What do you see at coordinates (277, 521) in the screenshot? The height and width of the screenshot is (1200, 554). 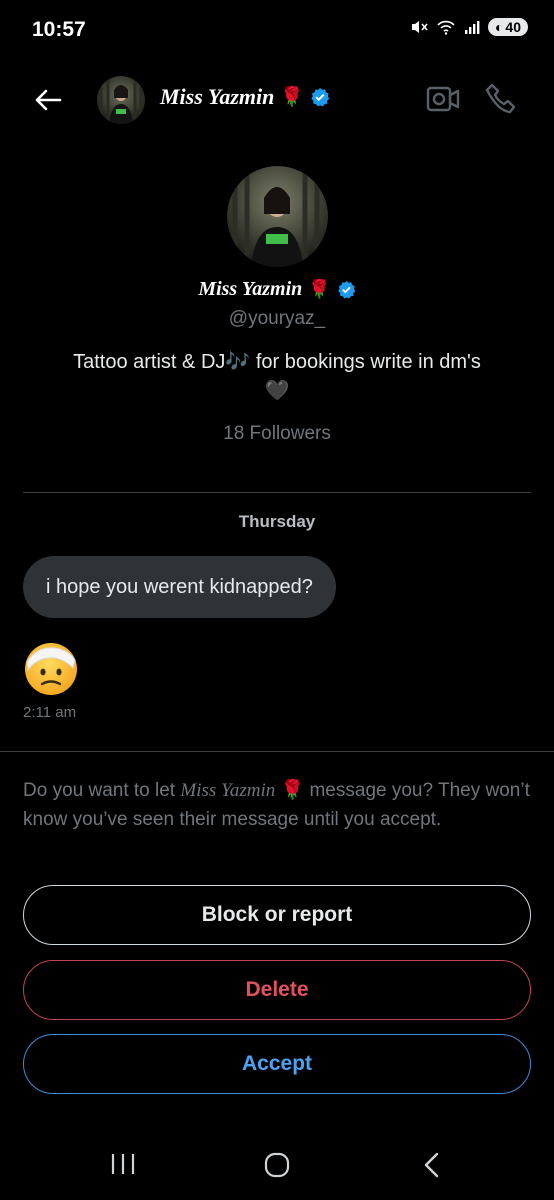 I see `day-separator: Thursday` at bounding box center [277, 521].